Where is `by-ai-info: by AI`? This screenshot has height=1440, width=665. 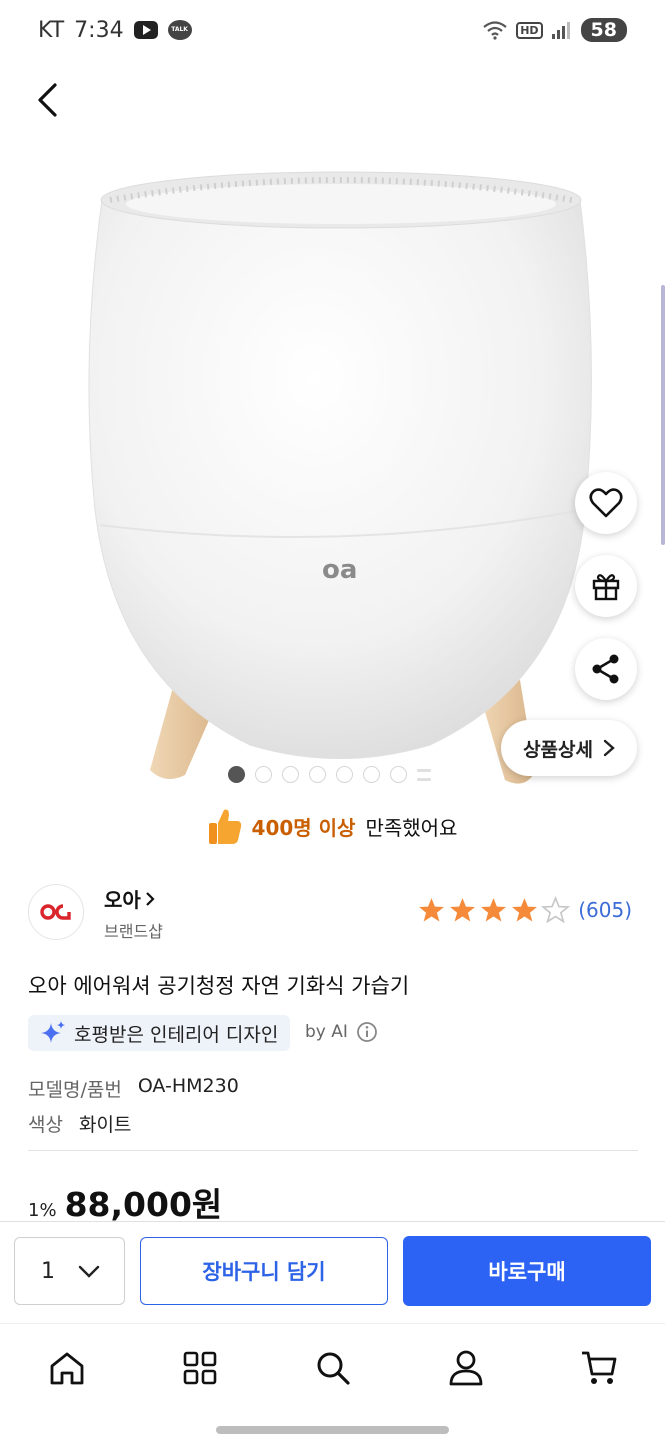 by-ai-info: by AI is located at coordinates (341, 1032).